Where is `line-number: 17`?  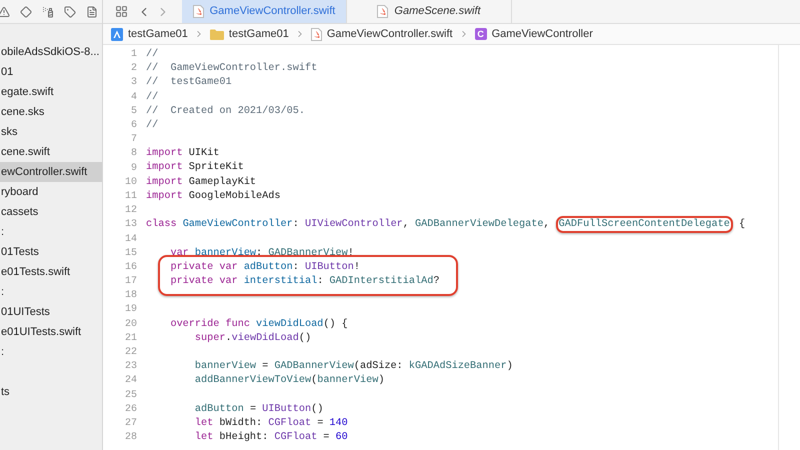 line-number: 17 is located at coordinates (130, 282).